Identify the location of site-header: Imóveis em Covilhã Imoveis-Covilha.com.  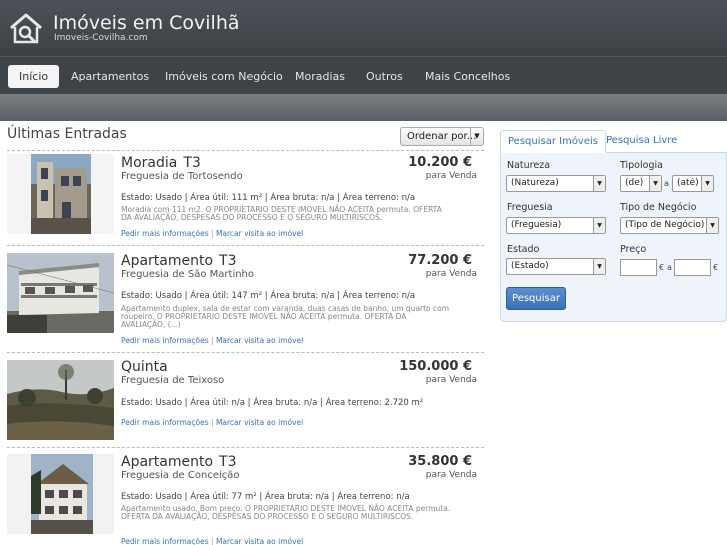
(363, 28).